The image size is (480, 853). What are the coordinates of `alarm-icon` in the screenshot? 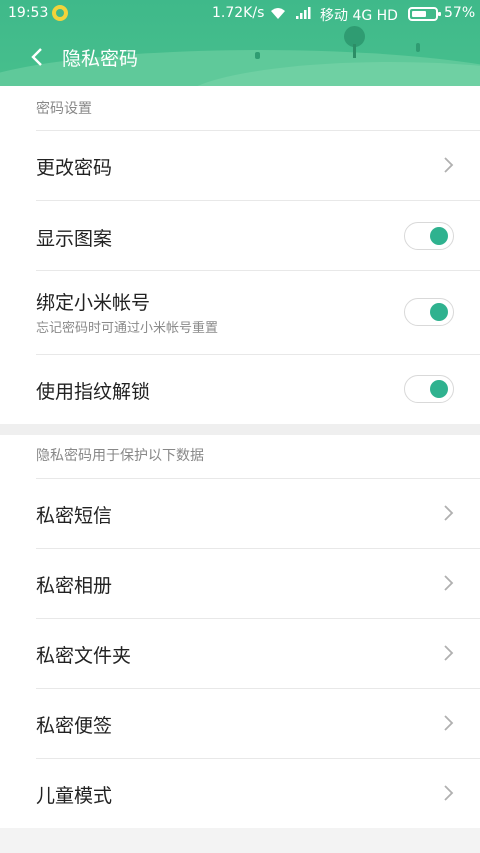 It's located at (60, 13).